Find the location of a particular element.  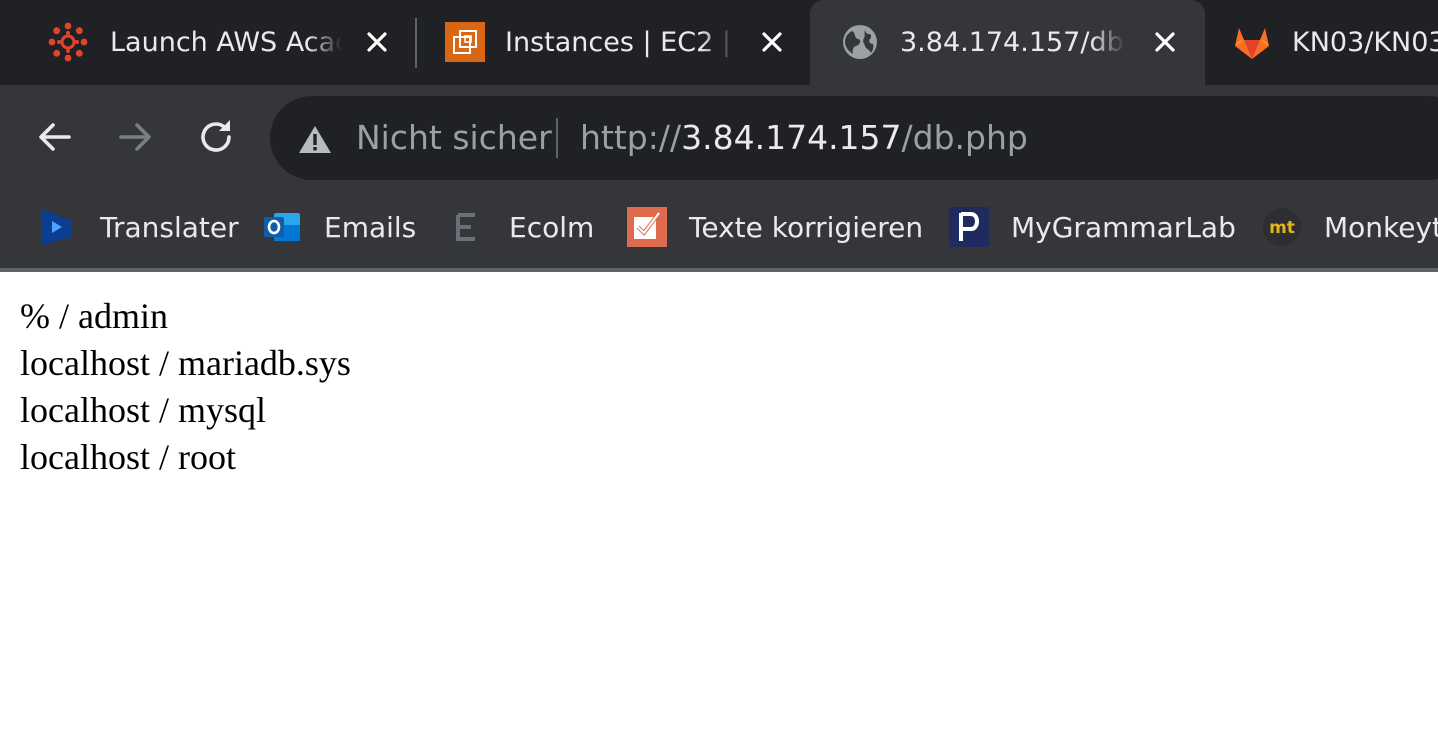

bookmark-label: Emails is located at coordinates (370, 227).